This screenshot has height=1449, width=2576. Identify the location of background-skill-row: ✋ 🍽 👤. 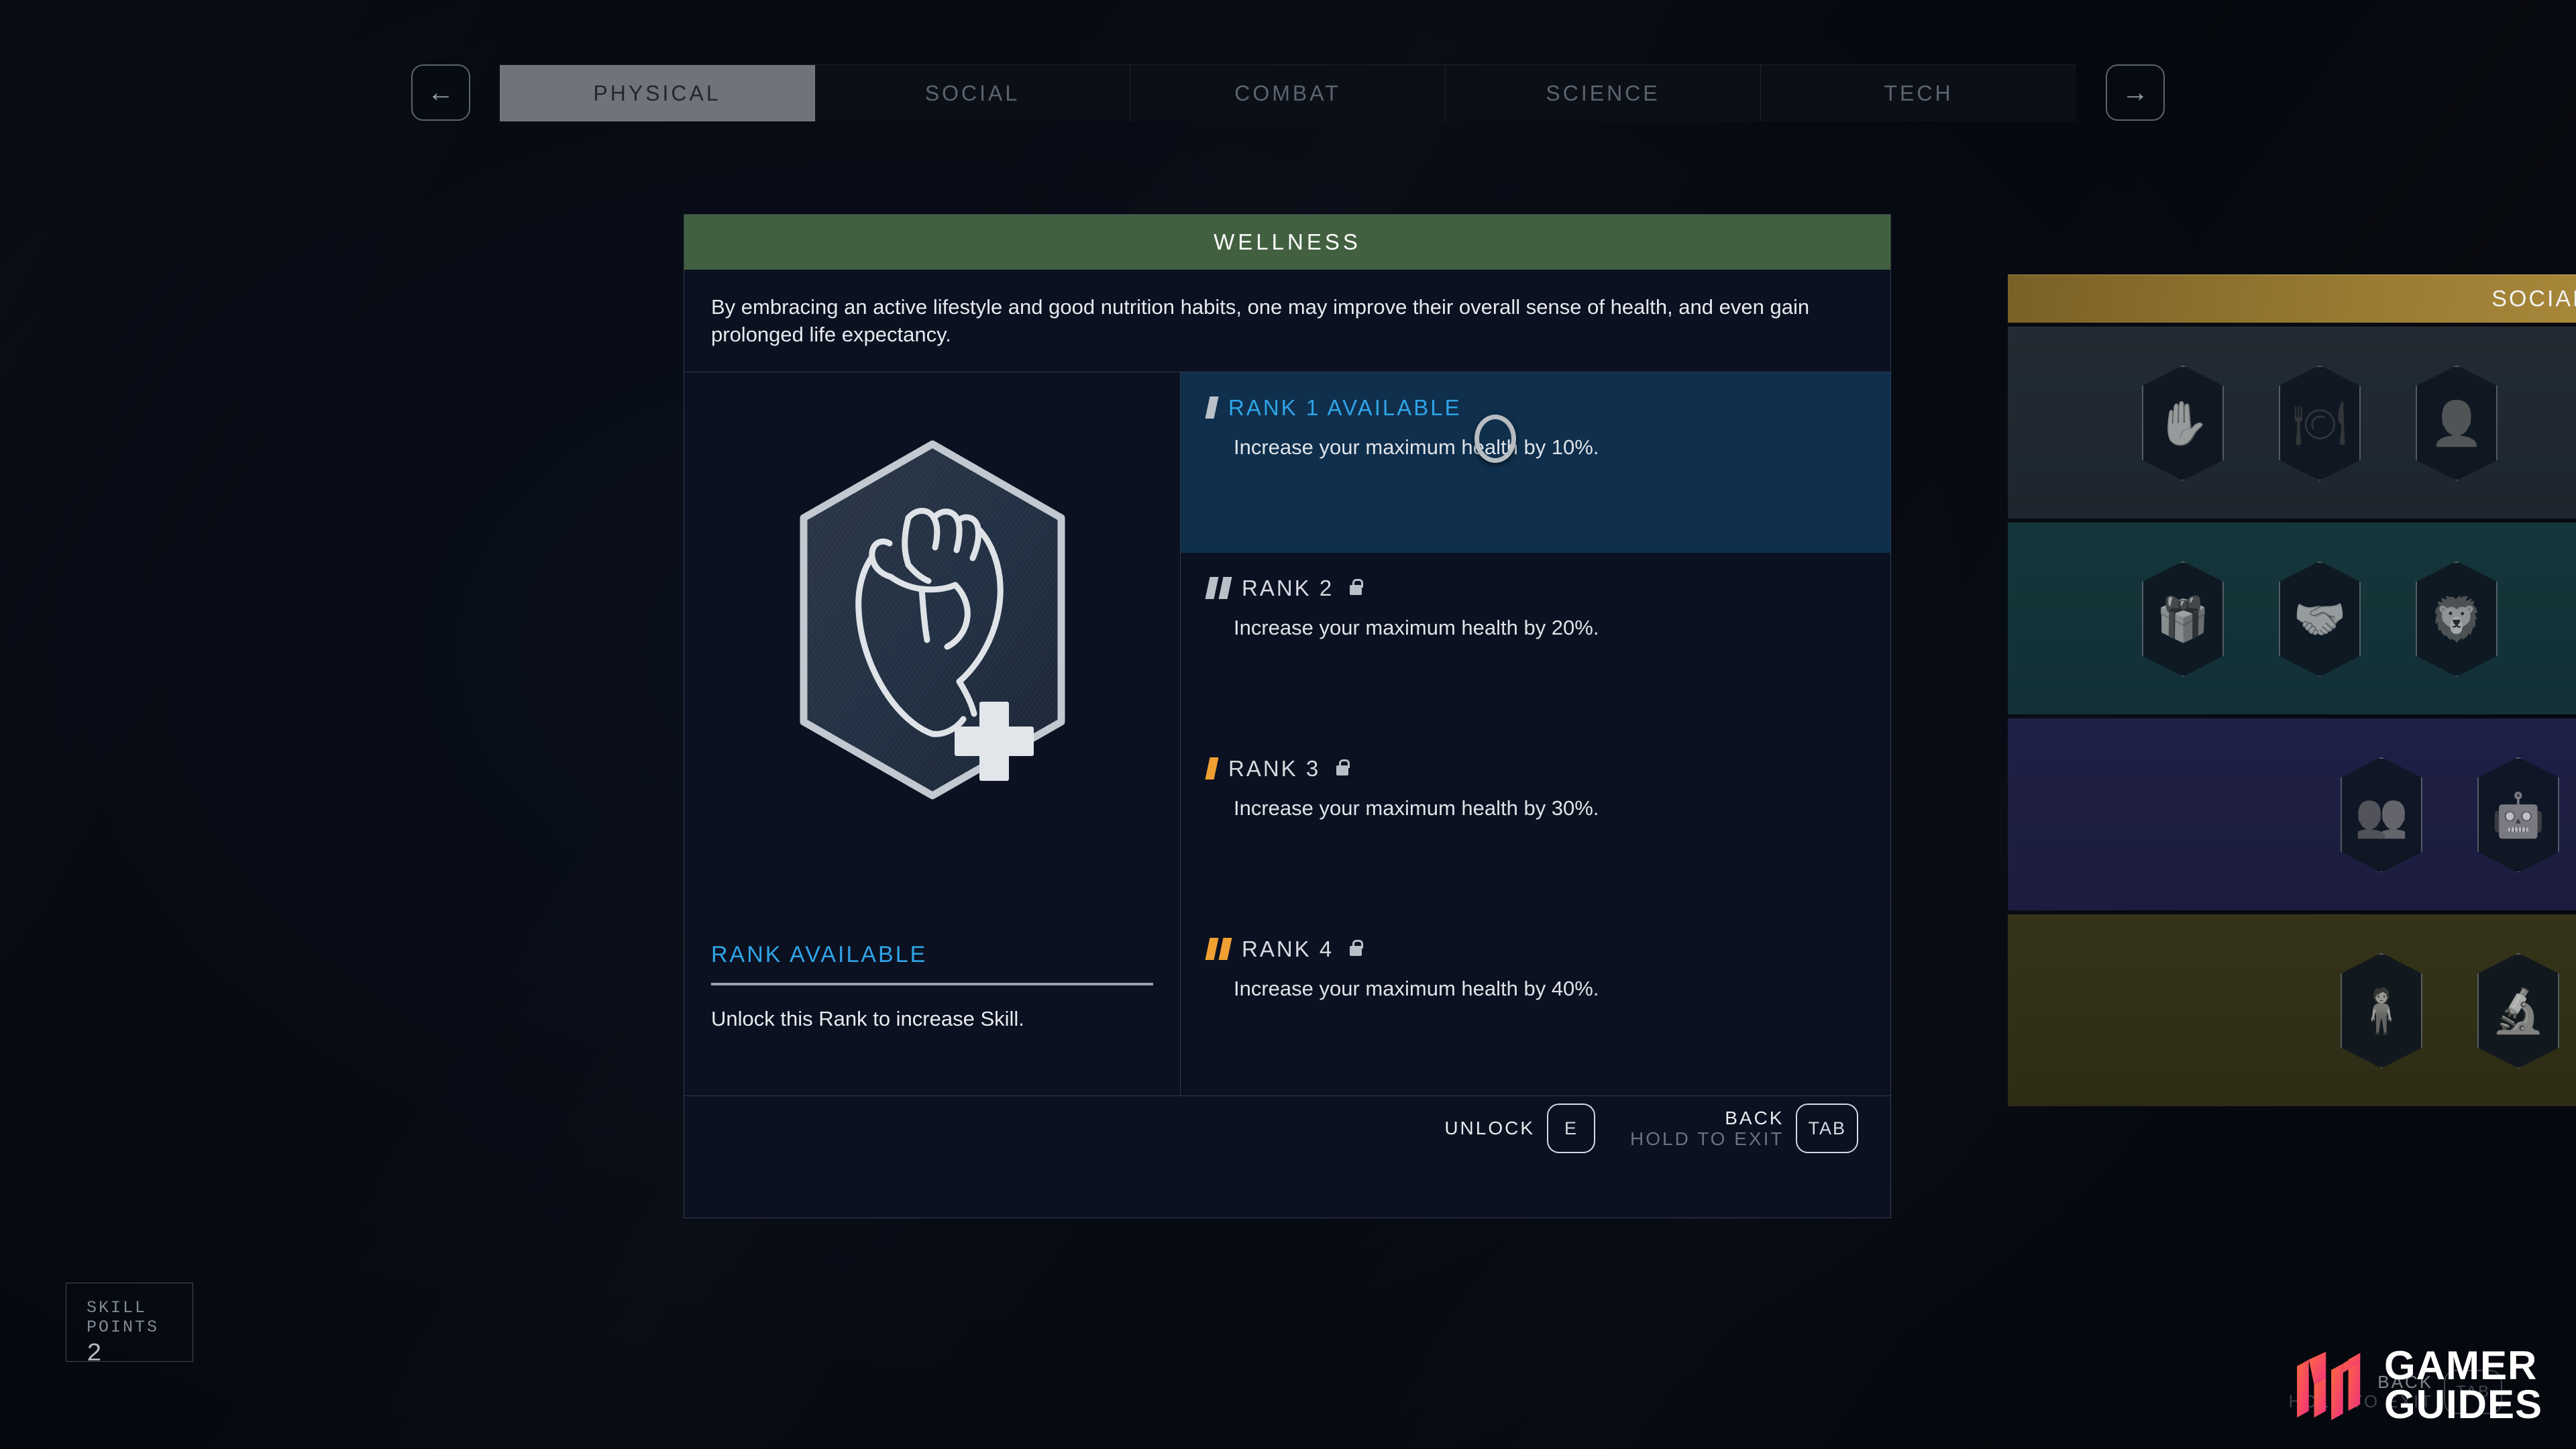
(2292, 423).